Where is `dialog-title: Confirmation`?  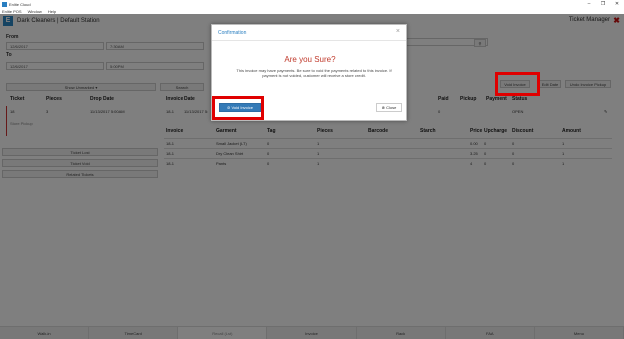
dialog-title: Confirmation is located at coordinates (232, 33).